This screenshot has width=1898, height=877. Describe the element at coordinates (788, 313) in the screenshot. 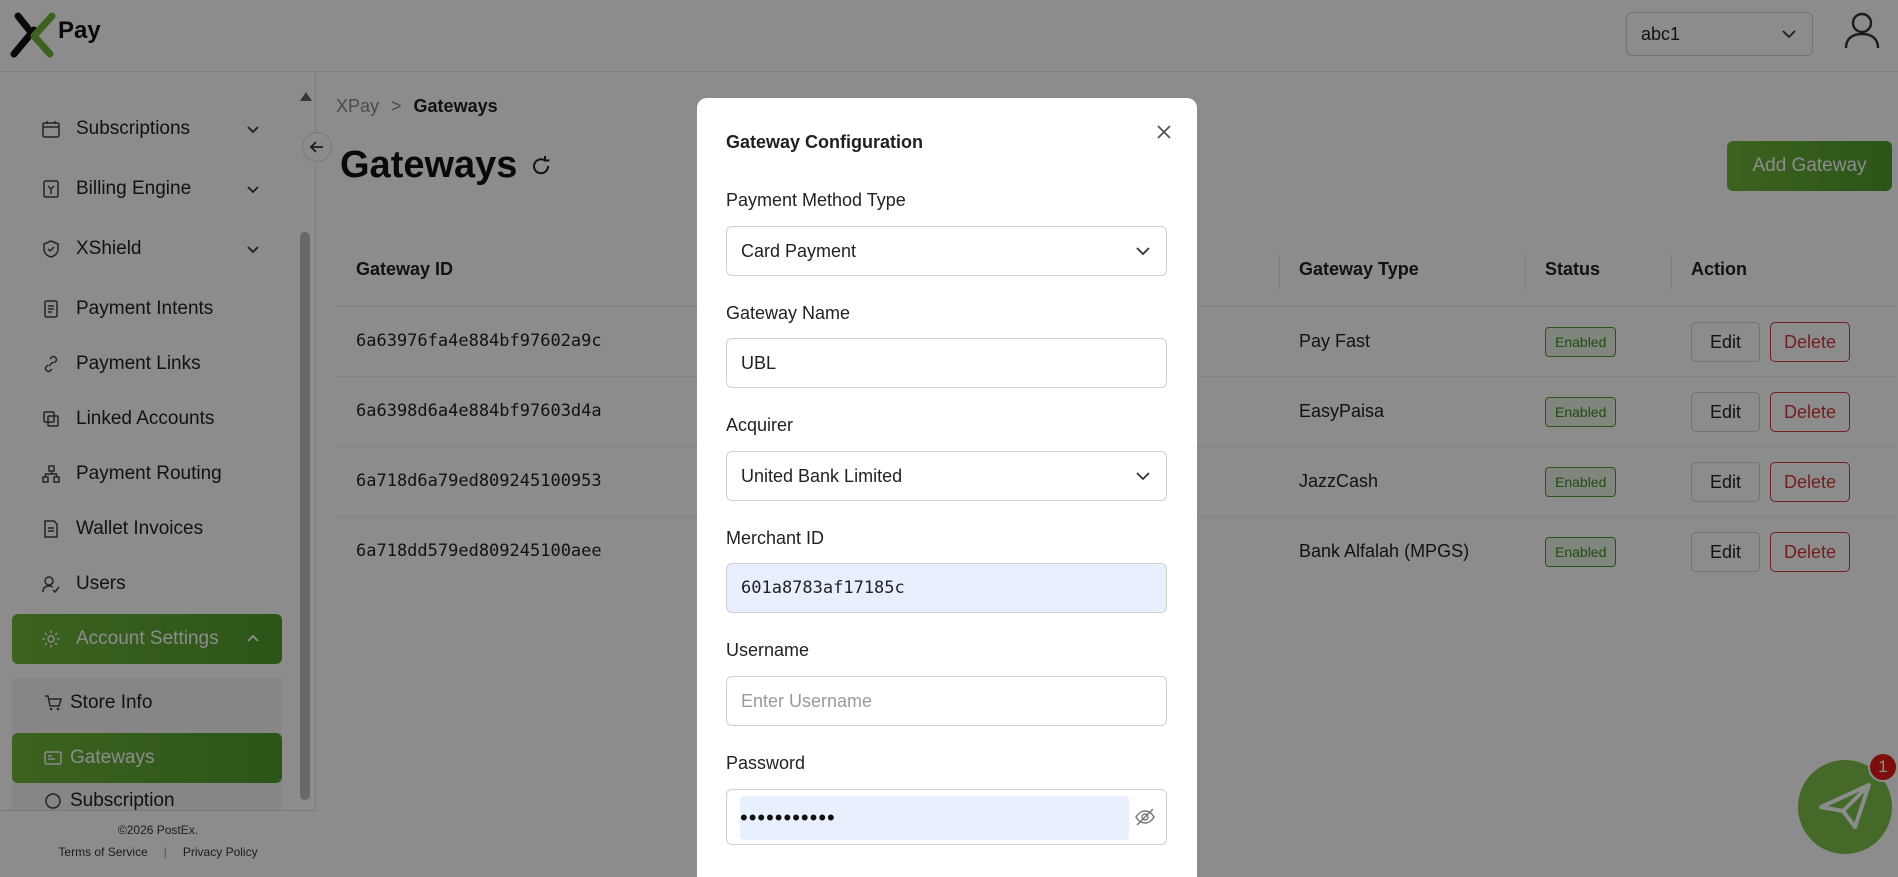

I see `gateway-name-label: Gateway Name` at that location.